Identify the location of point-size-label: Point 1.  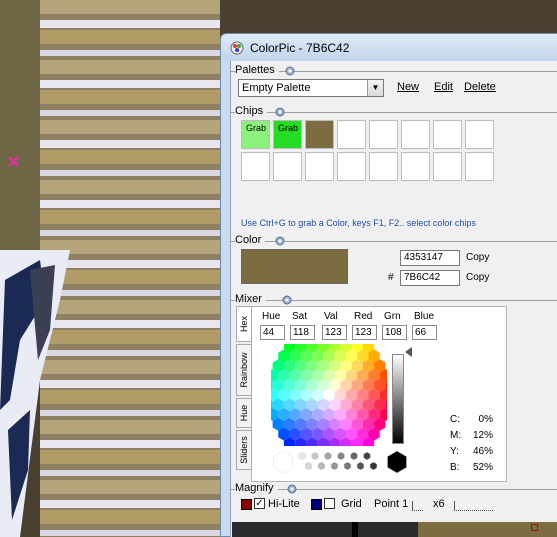
(391, 504).